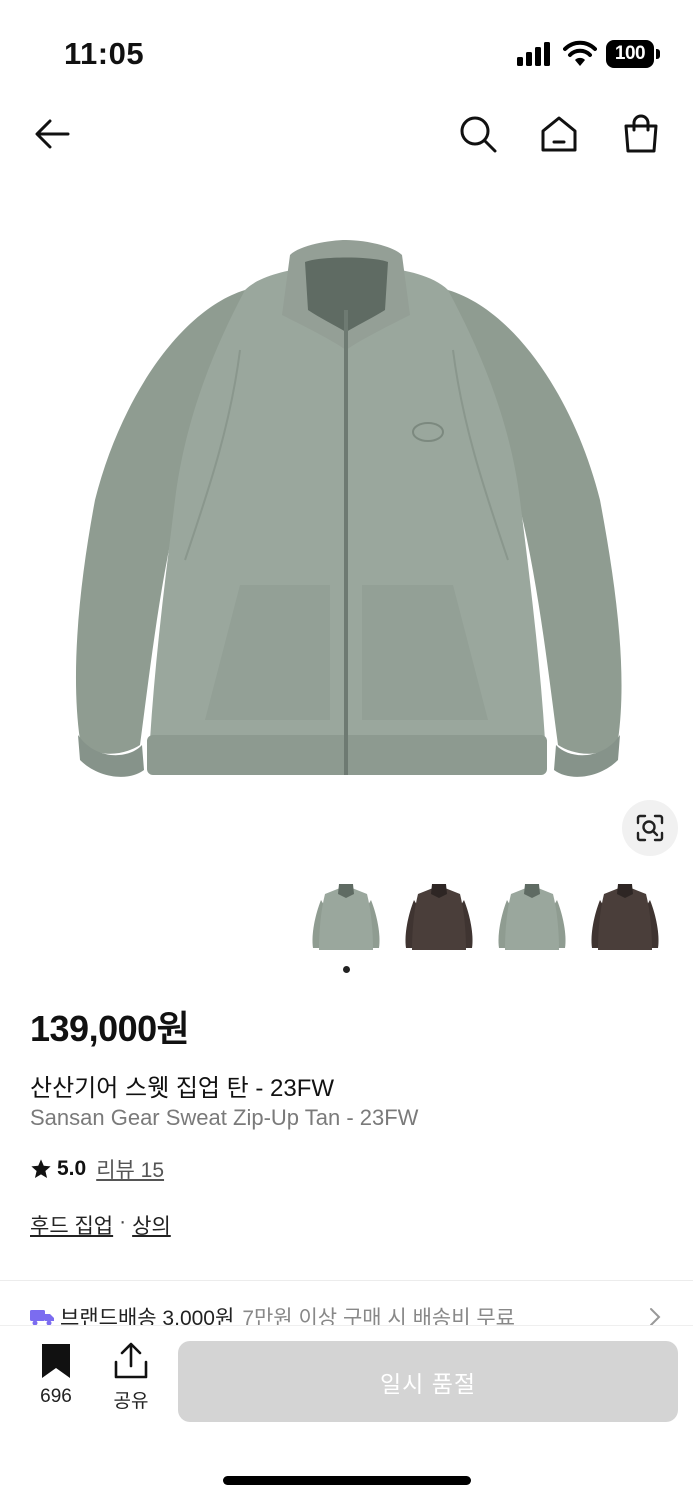 The width and height of the screenshot is (693, 1500). I want to click on cellular-signal-icon, so click(533, 54).